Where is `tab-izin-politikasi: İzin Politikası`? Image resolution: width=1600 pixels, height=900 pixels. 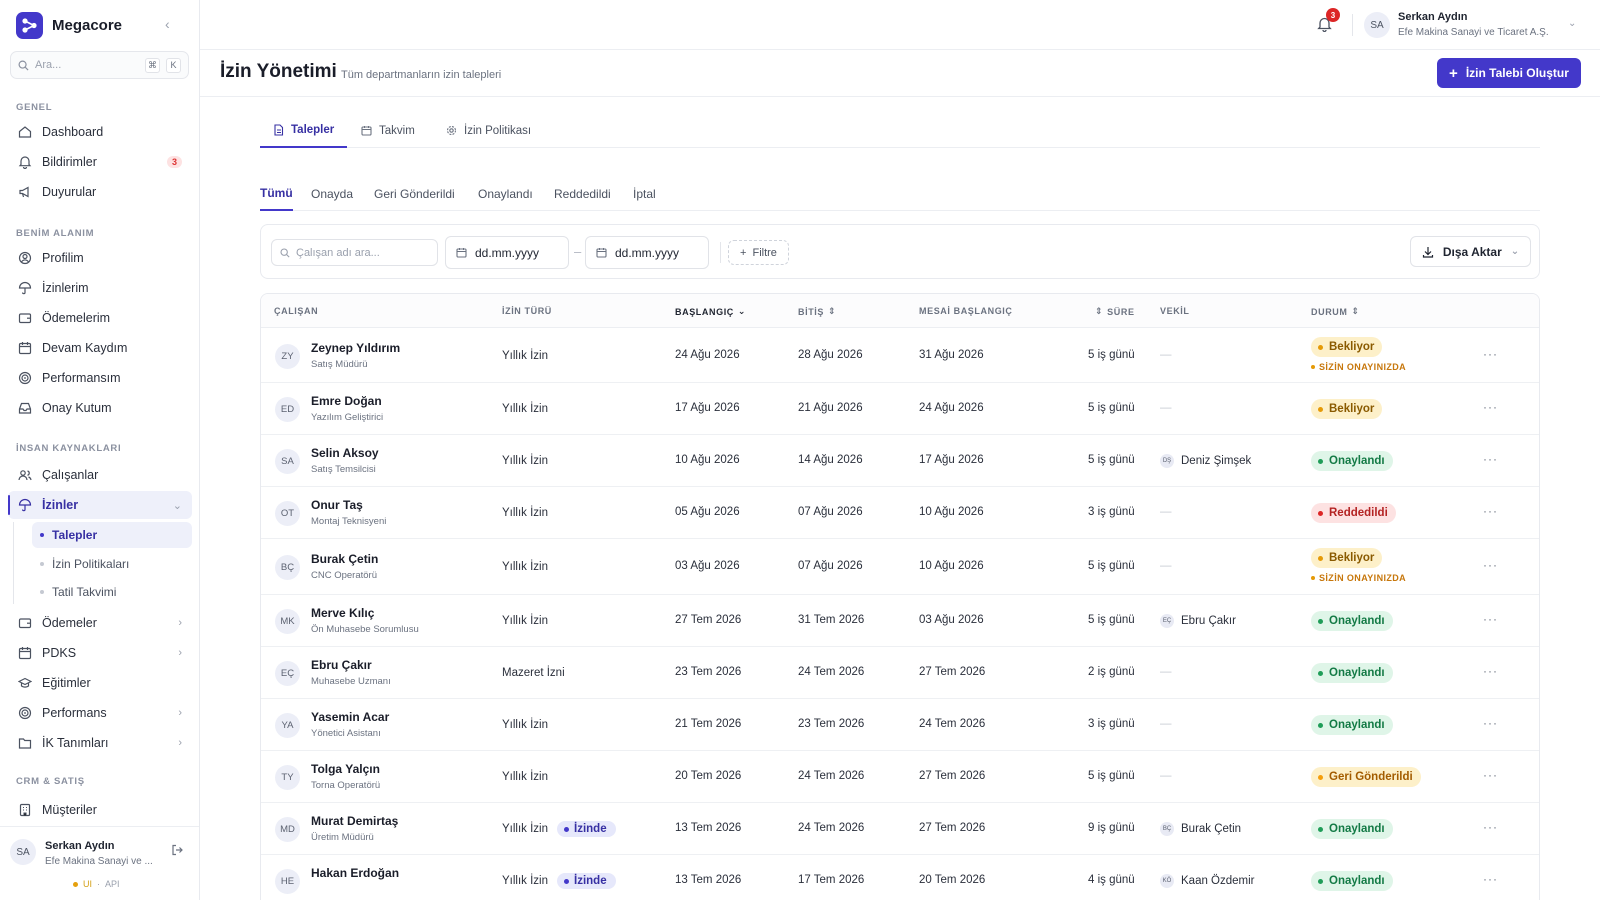
tab-izin-politikasi: İzin Politikası is located at coordinates (488, 130).